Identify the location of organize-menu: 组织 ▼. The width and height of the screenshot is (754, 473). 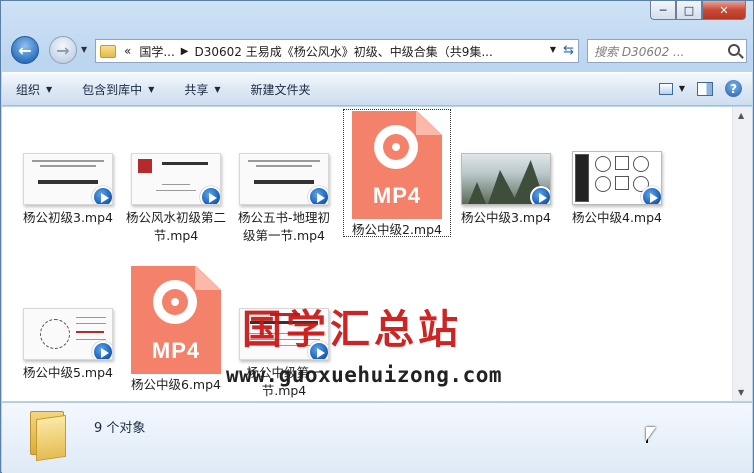
(34, 89).